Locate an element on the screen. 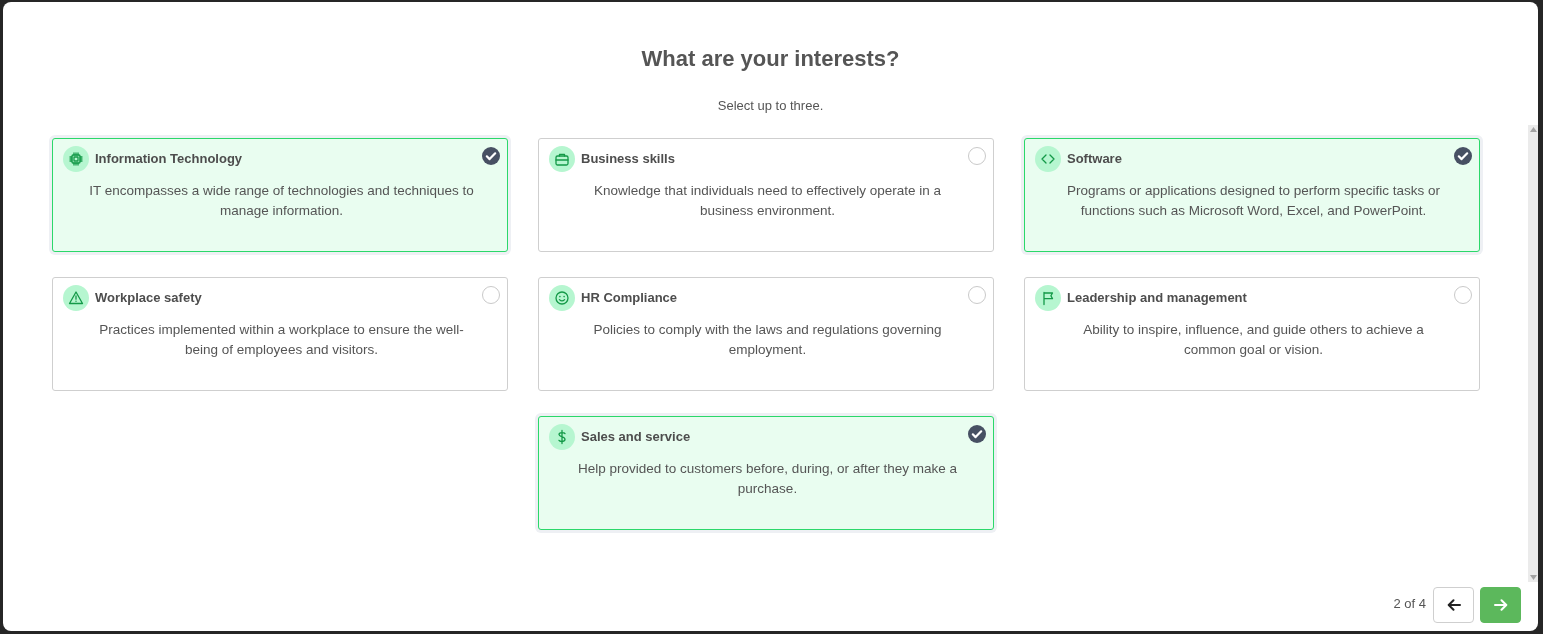  warning-icon is located at coordinates (76, 298).